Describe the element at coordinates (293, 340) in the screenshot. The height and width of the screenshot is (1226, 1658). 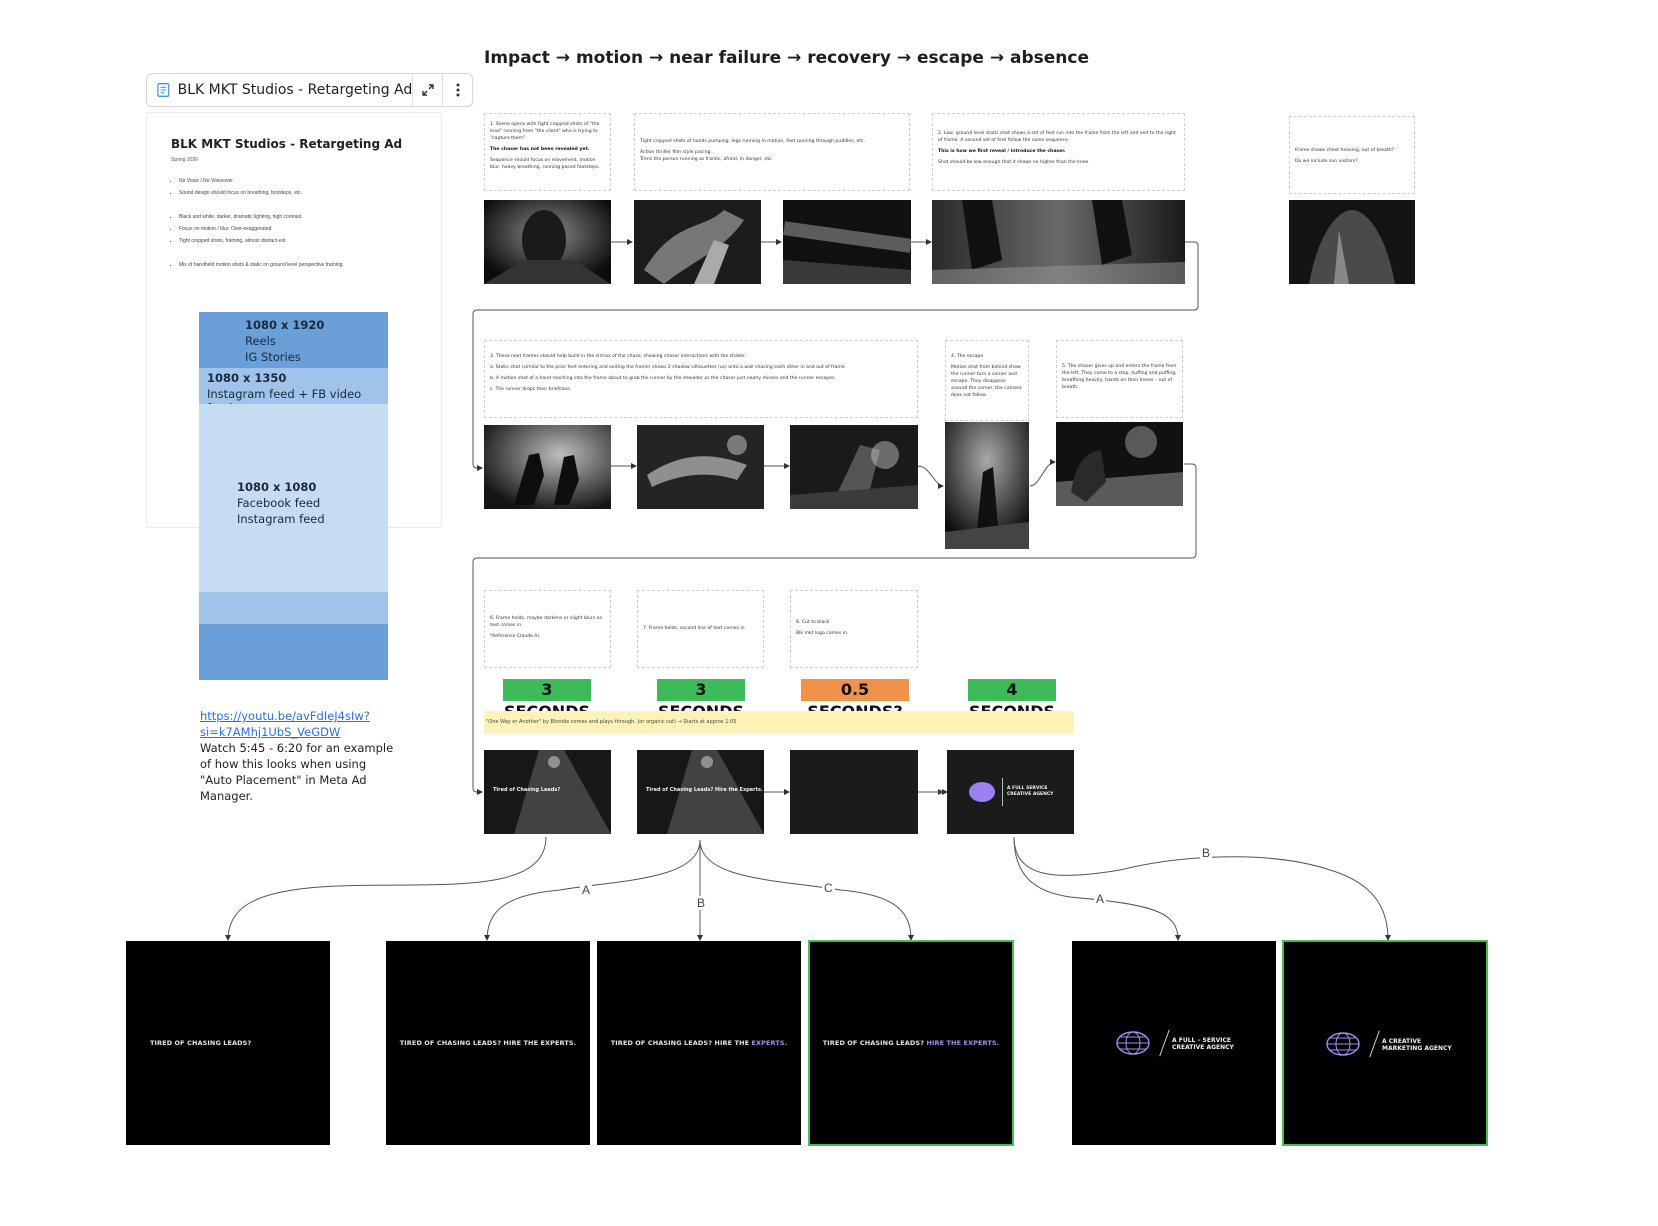
I see `size-1080x1920: 1080 x 1920 Reels IG Stories` at that location.